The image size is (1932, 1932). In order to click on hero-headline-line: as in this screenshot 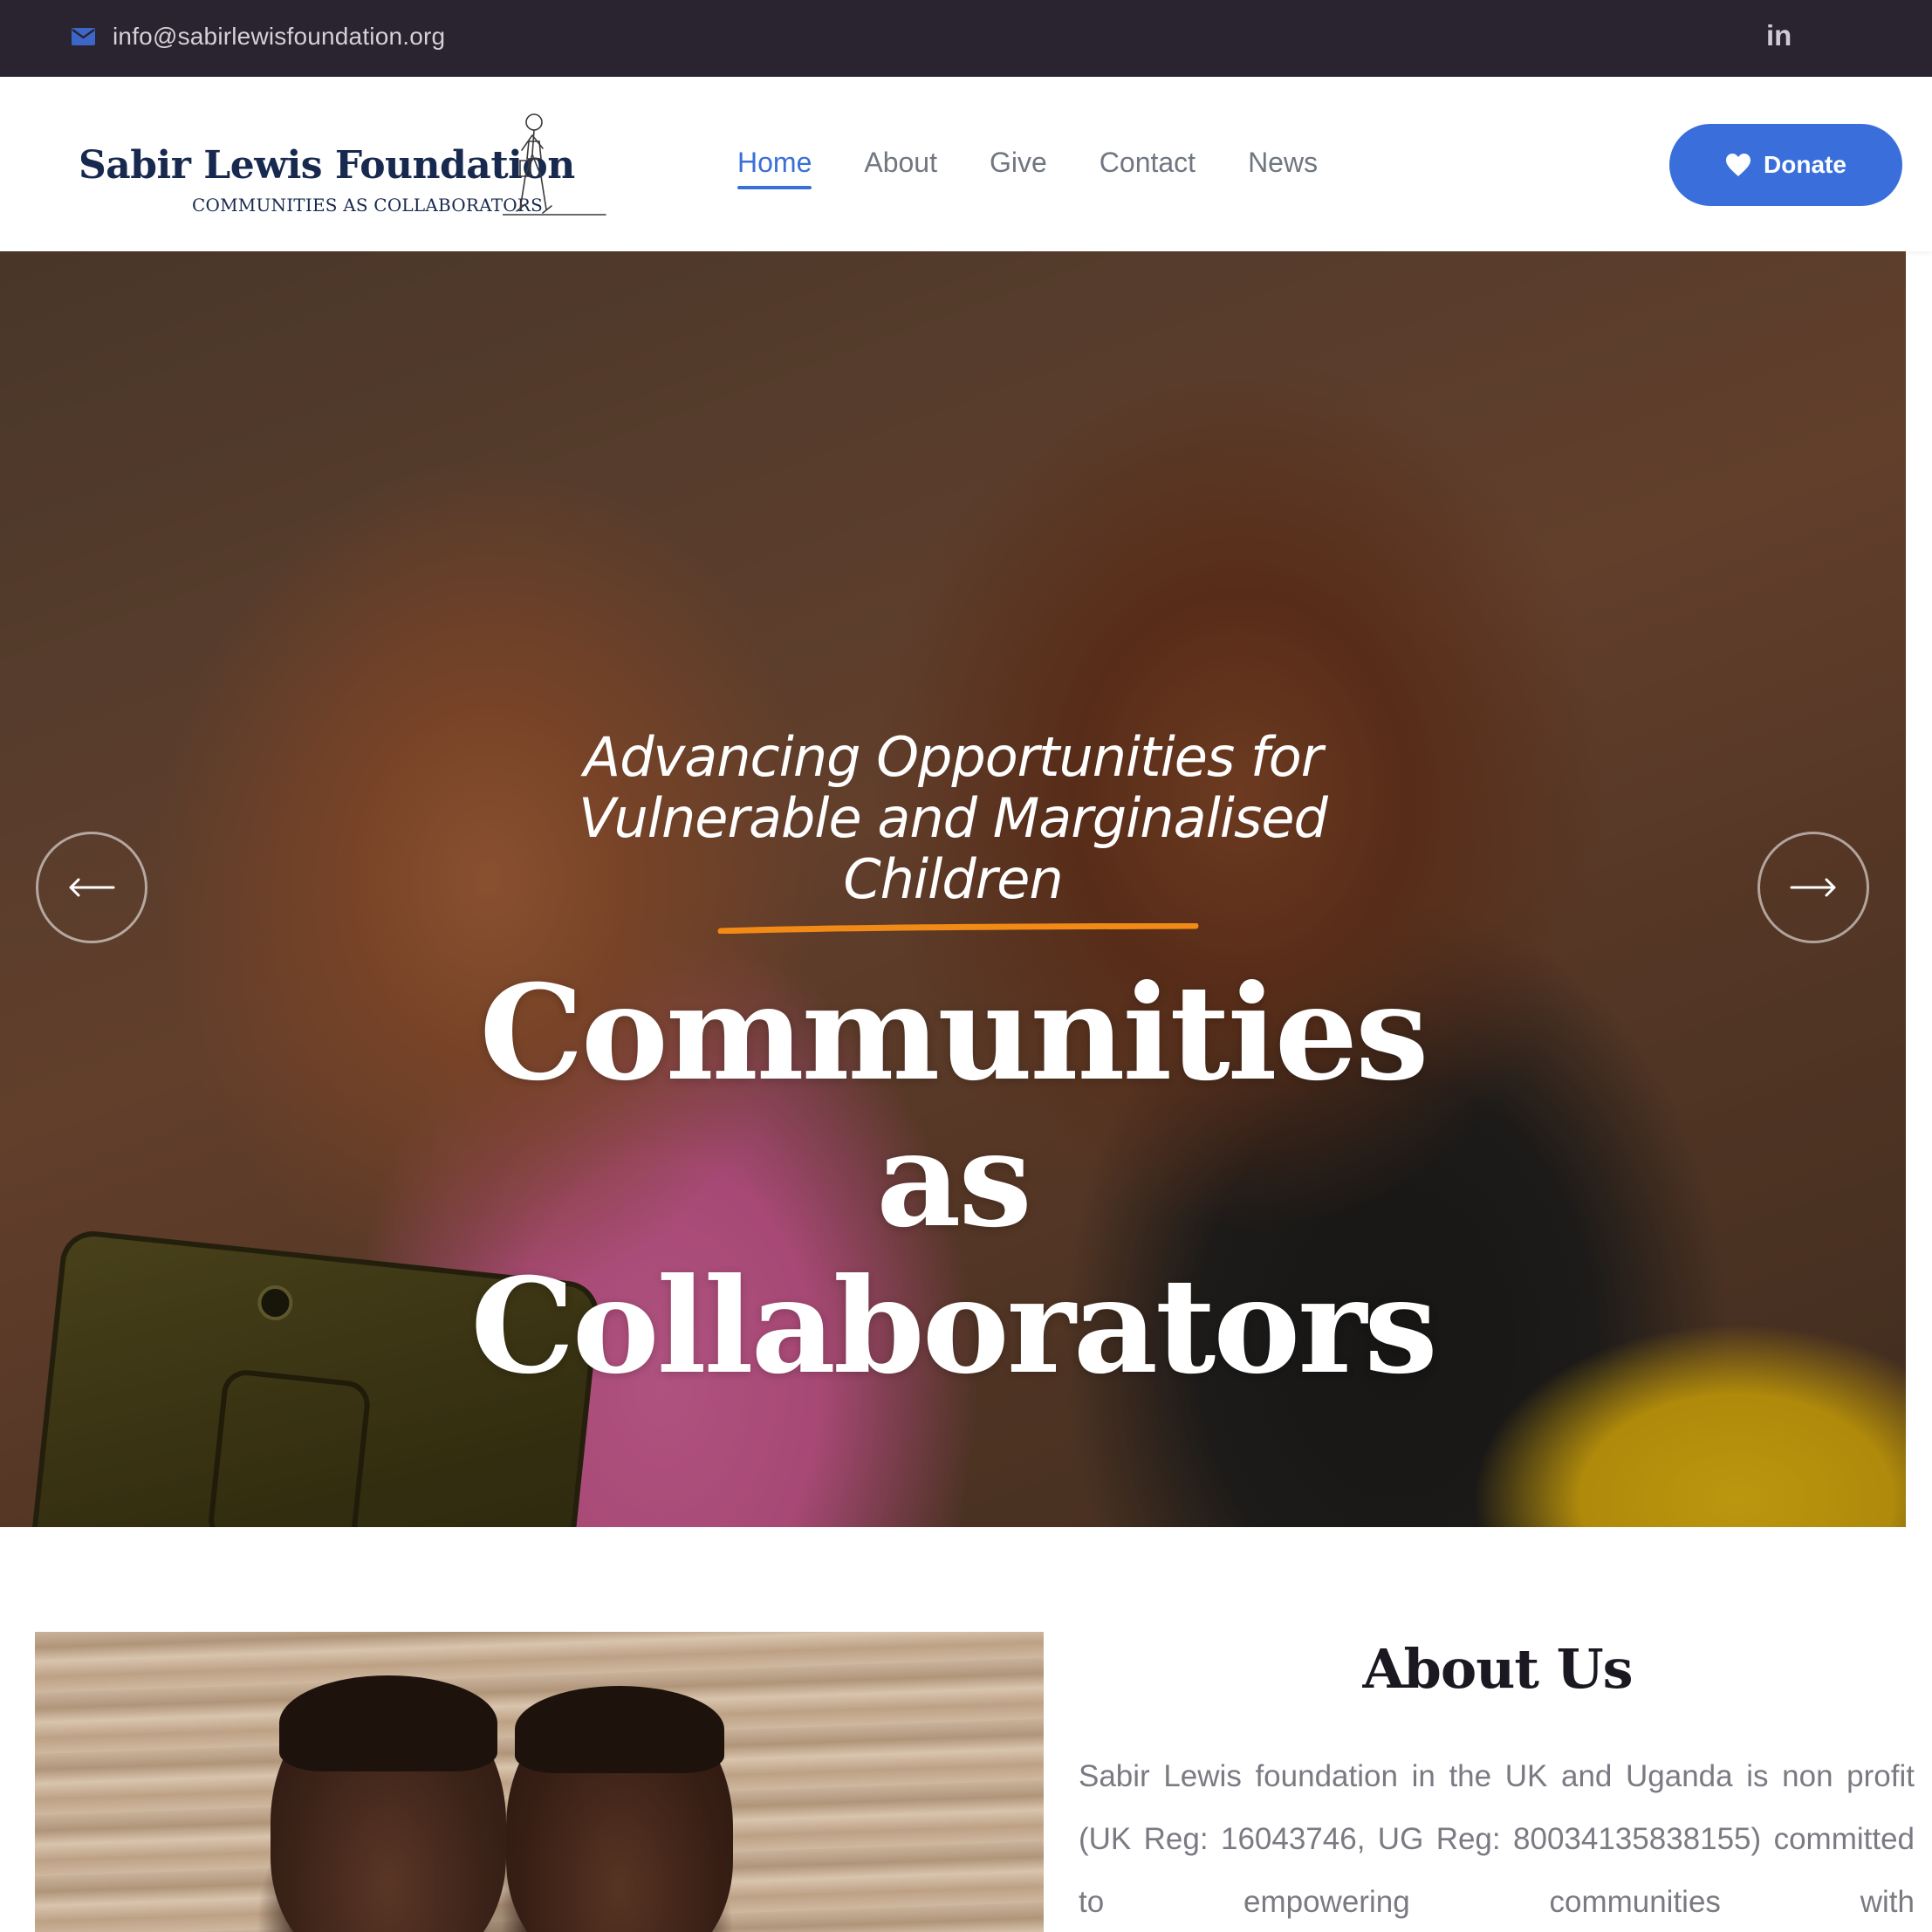, I will do `click(954, 1180)`.